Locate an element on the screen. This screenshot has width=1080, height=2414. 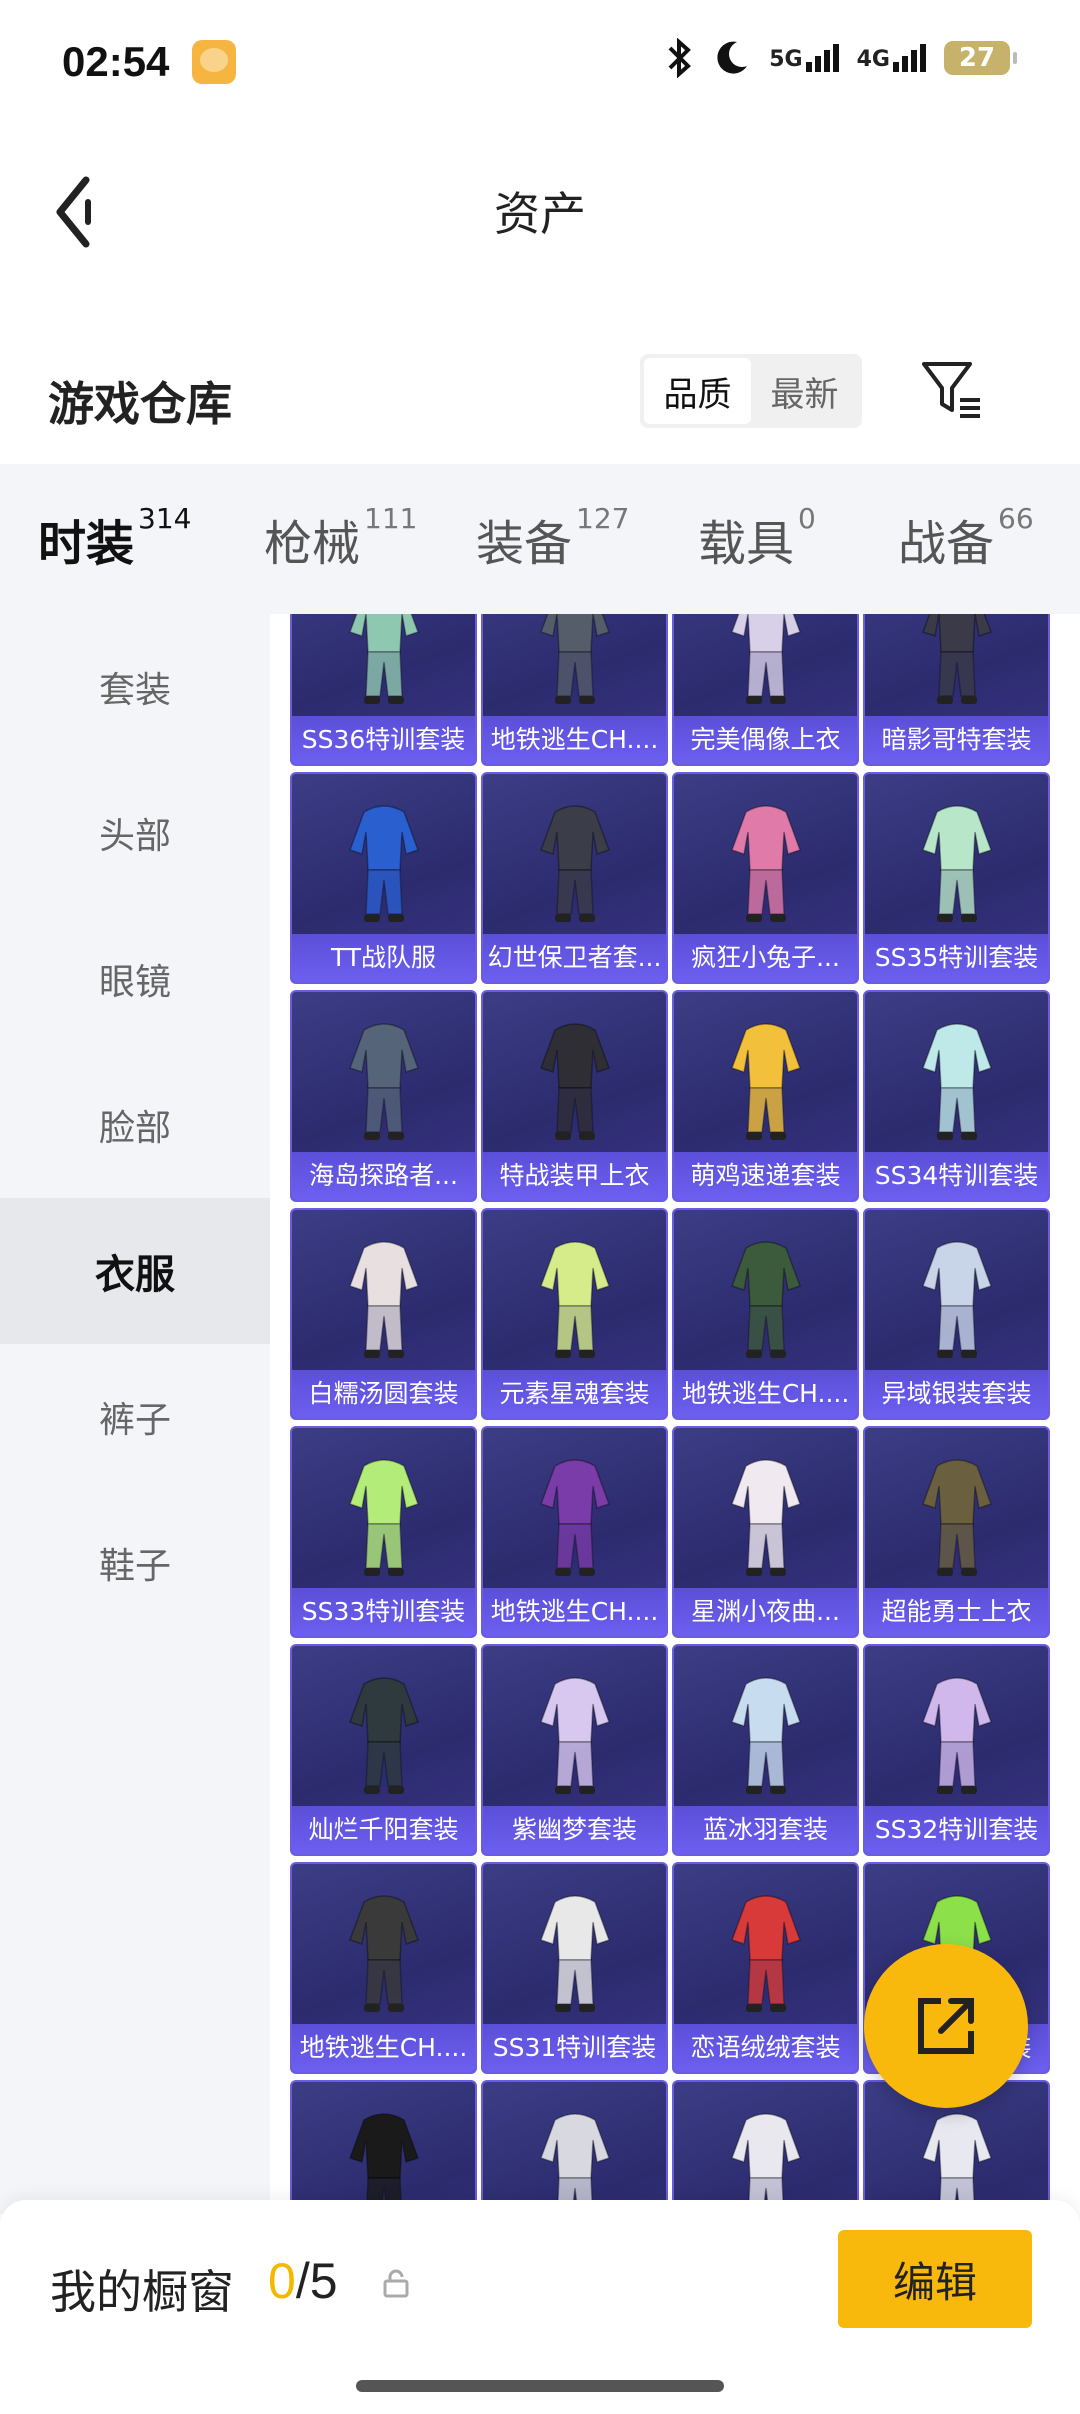
signal-5g-icon: 5G is located at coordinates (804, 58).